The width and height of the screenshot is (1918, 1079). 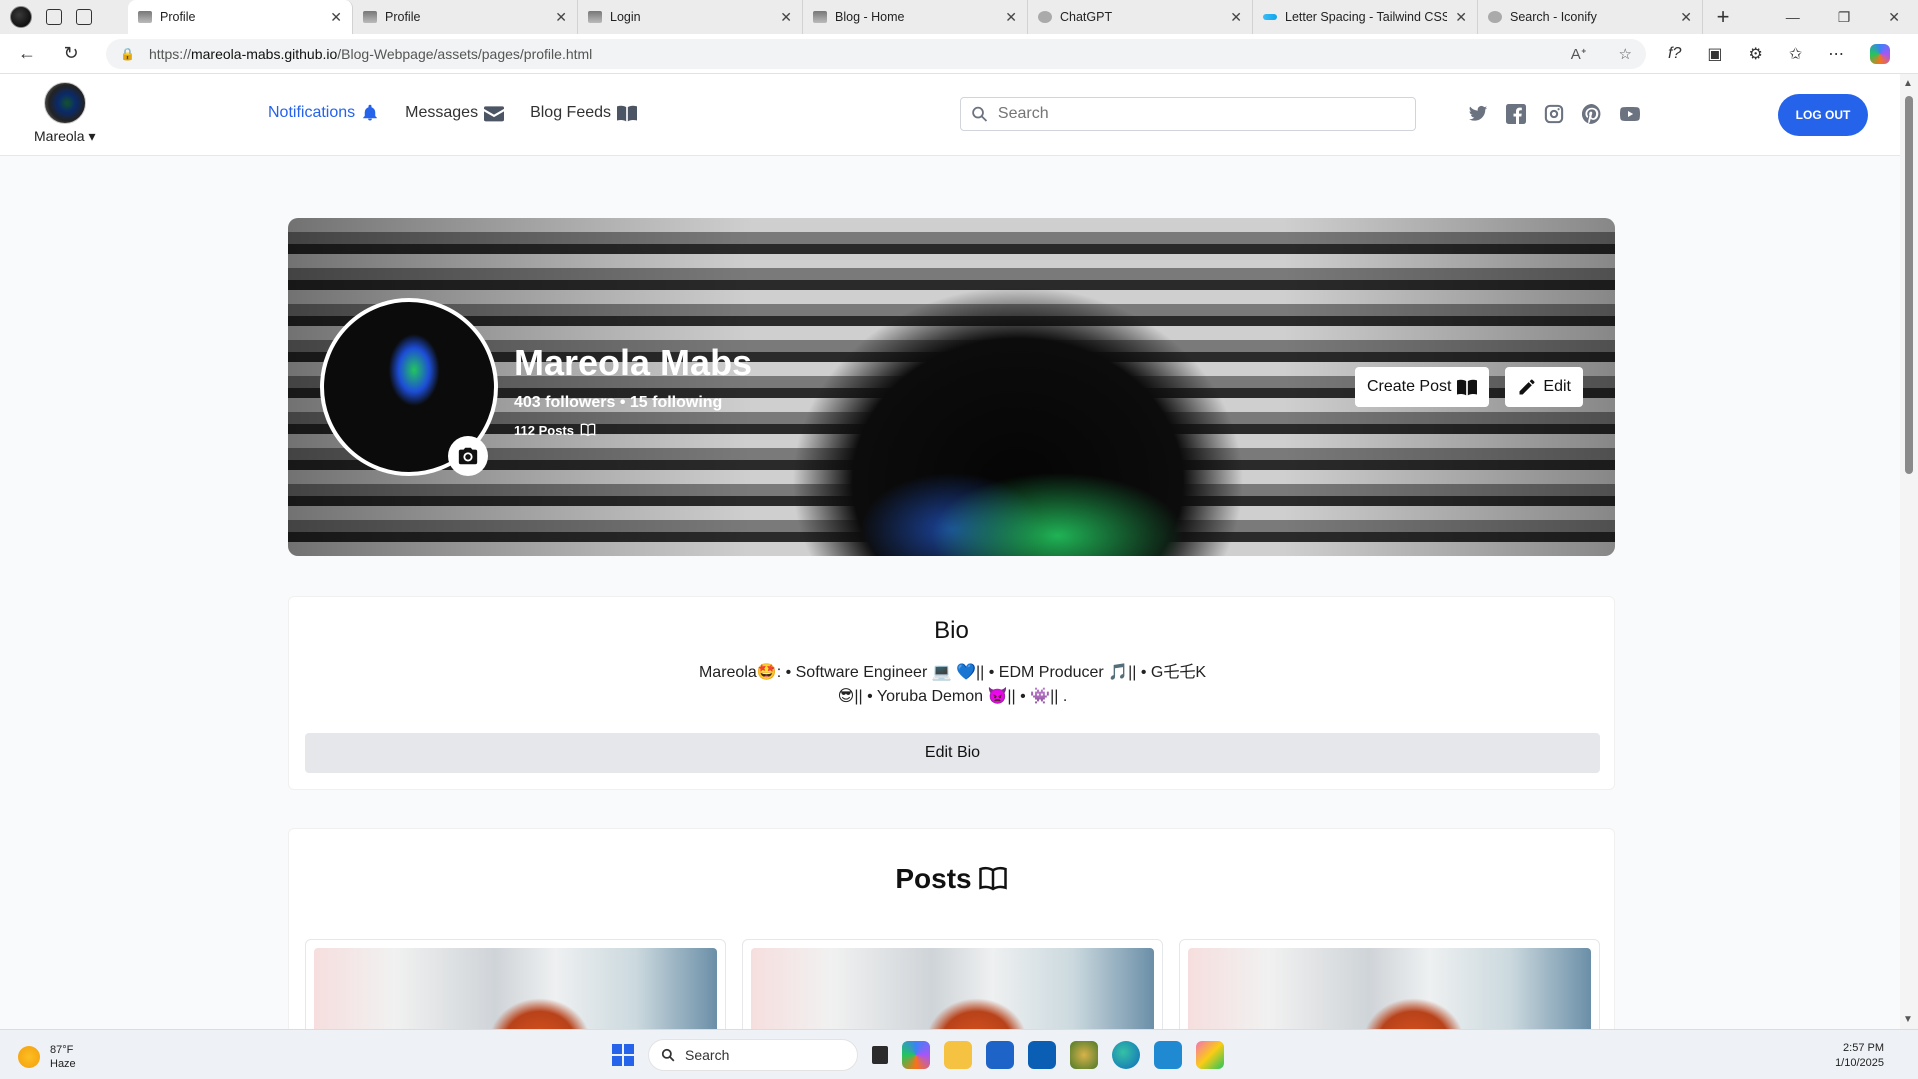 What do you see at coordinates (952, 753) in the screenshot?
I see `edit-bio-button: Edit Bio` at bounding box center [952, 753].